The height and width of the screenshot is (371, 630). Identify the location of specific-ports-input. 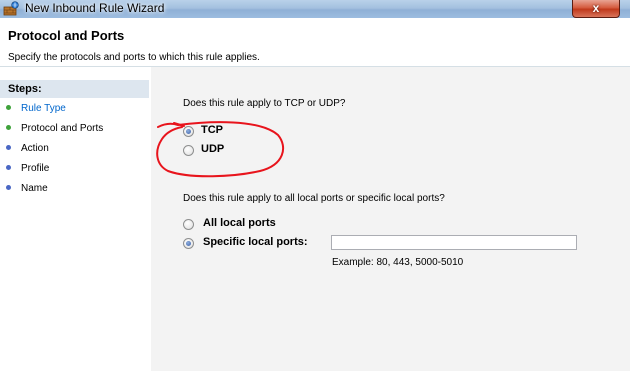
(454, 242).